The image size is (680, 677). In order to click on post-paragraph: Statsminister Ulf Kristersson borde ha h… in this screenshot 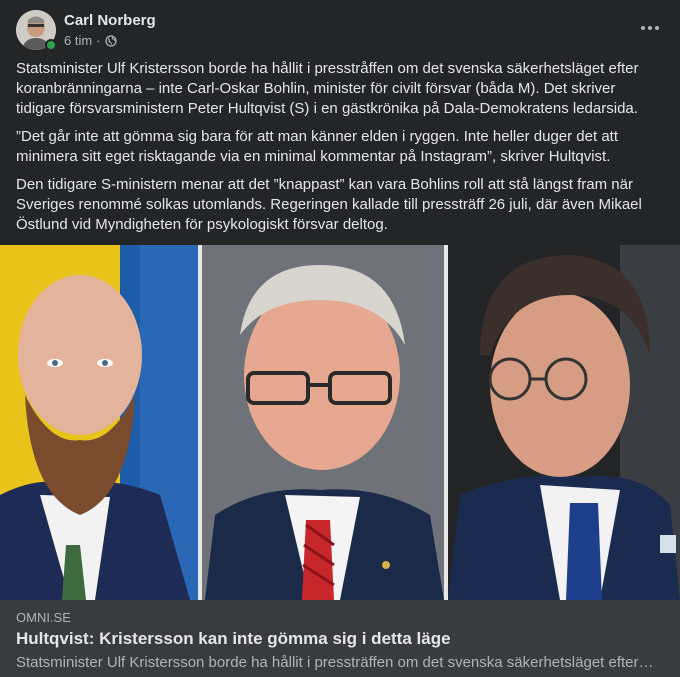, I will do `click(327, 88)`.